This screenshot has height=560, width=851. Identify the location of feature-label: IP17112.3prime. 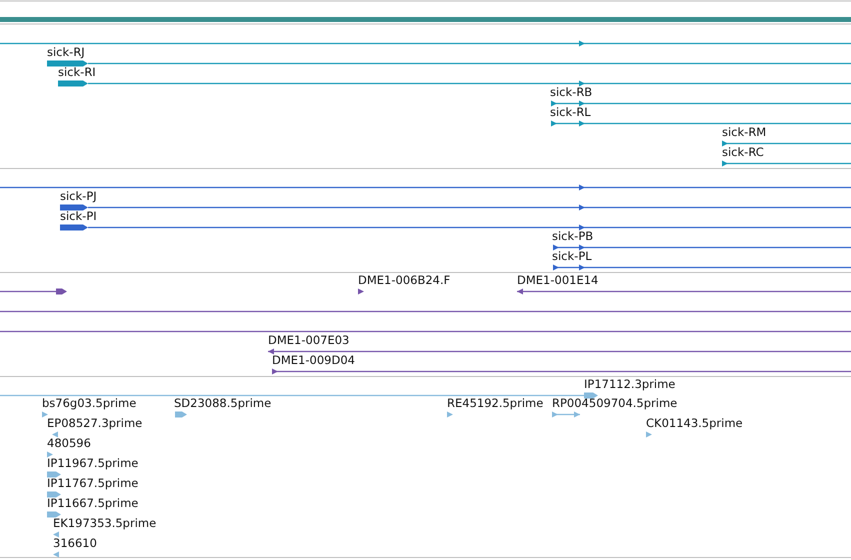
(630, 384).